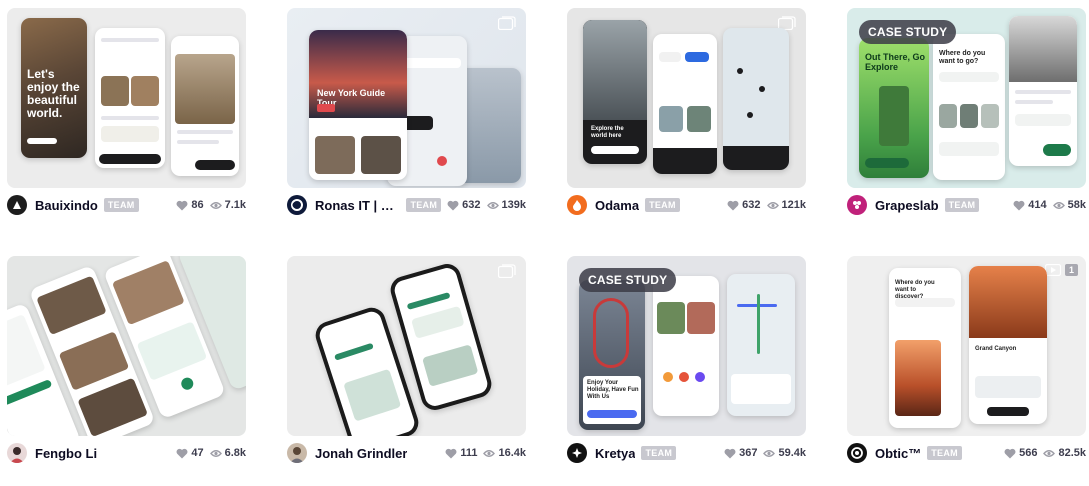 This screenshot has width=1089, height=486. What do you see at coordinates (66, 453) in the screenshot?
I see `author-name: Fengbo Li` at bounding box center [66, 453].